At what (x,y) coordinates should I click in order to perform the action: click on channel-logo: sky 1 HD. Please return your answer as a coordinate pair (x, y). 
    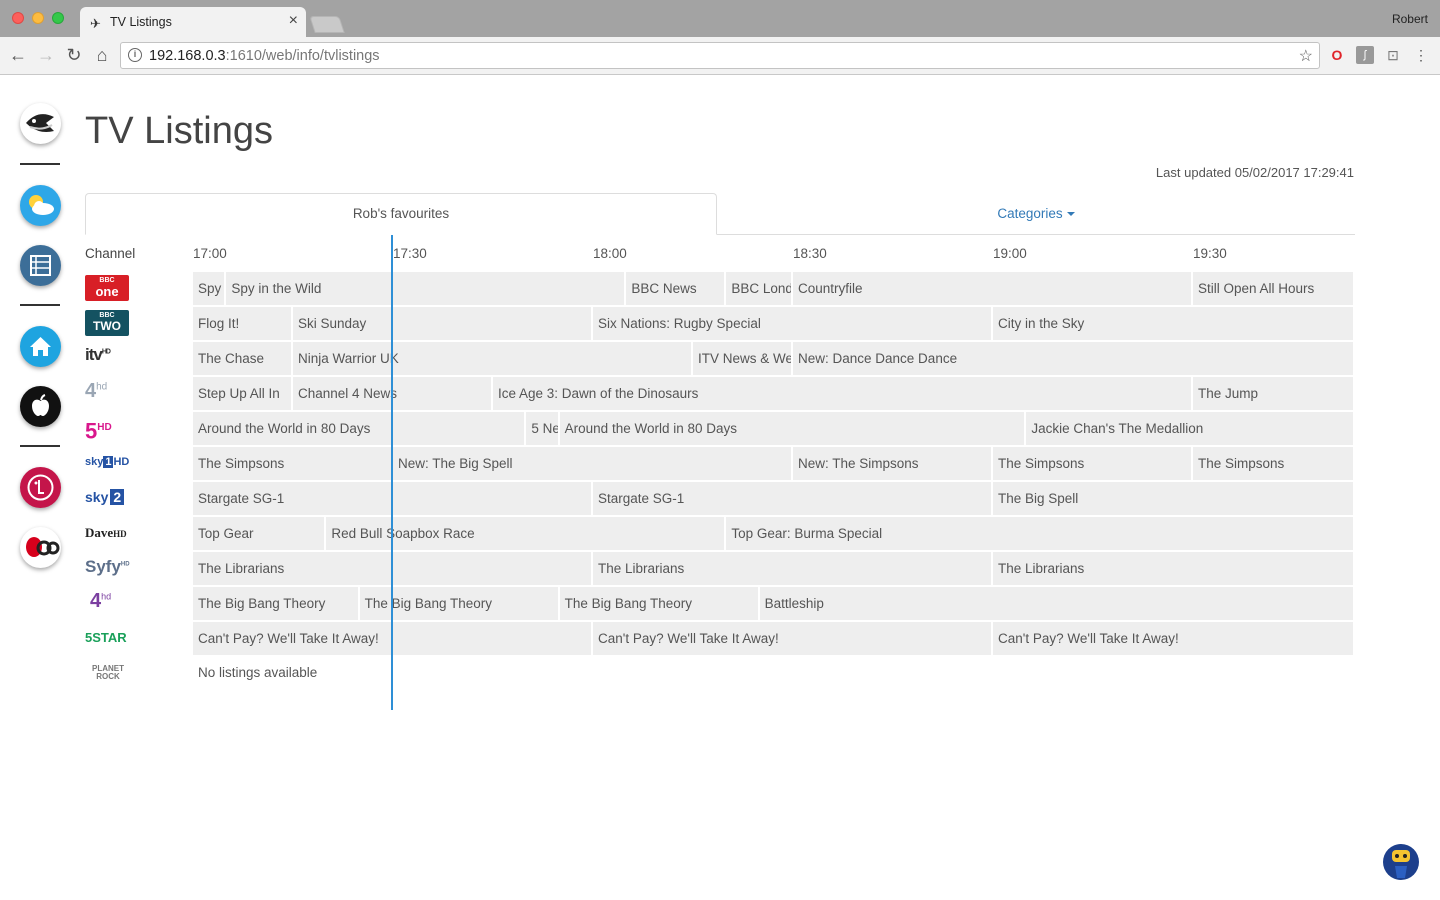
    Looking at the image, I should click on (108, 463).